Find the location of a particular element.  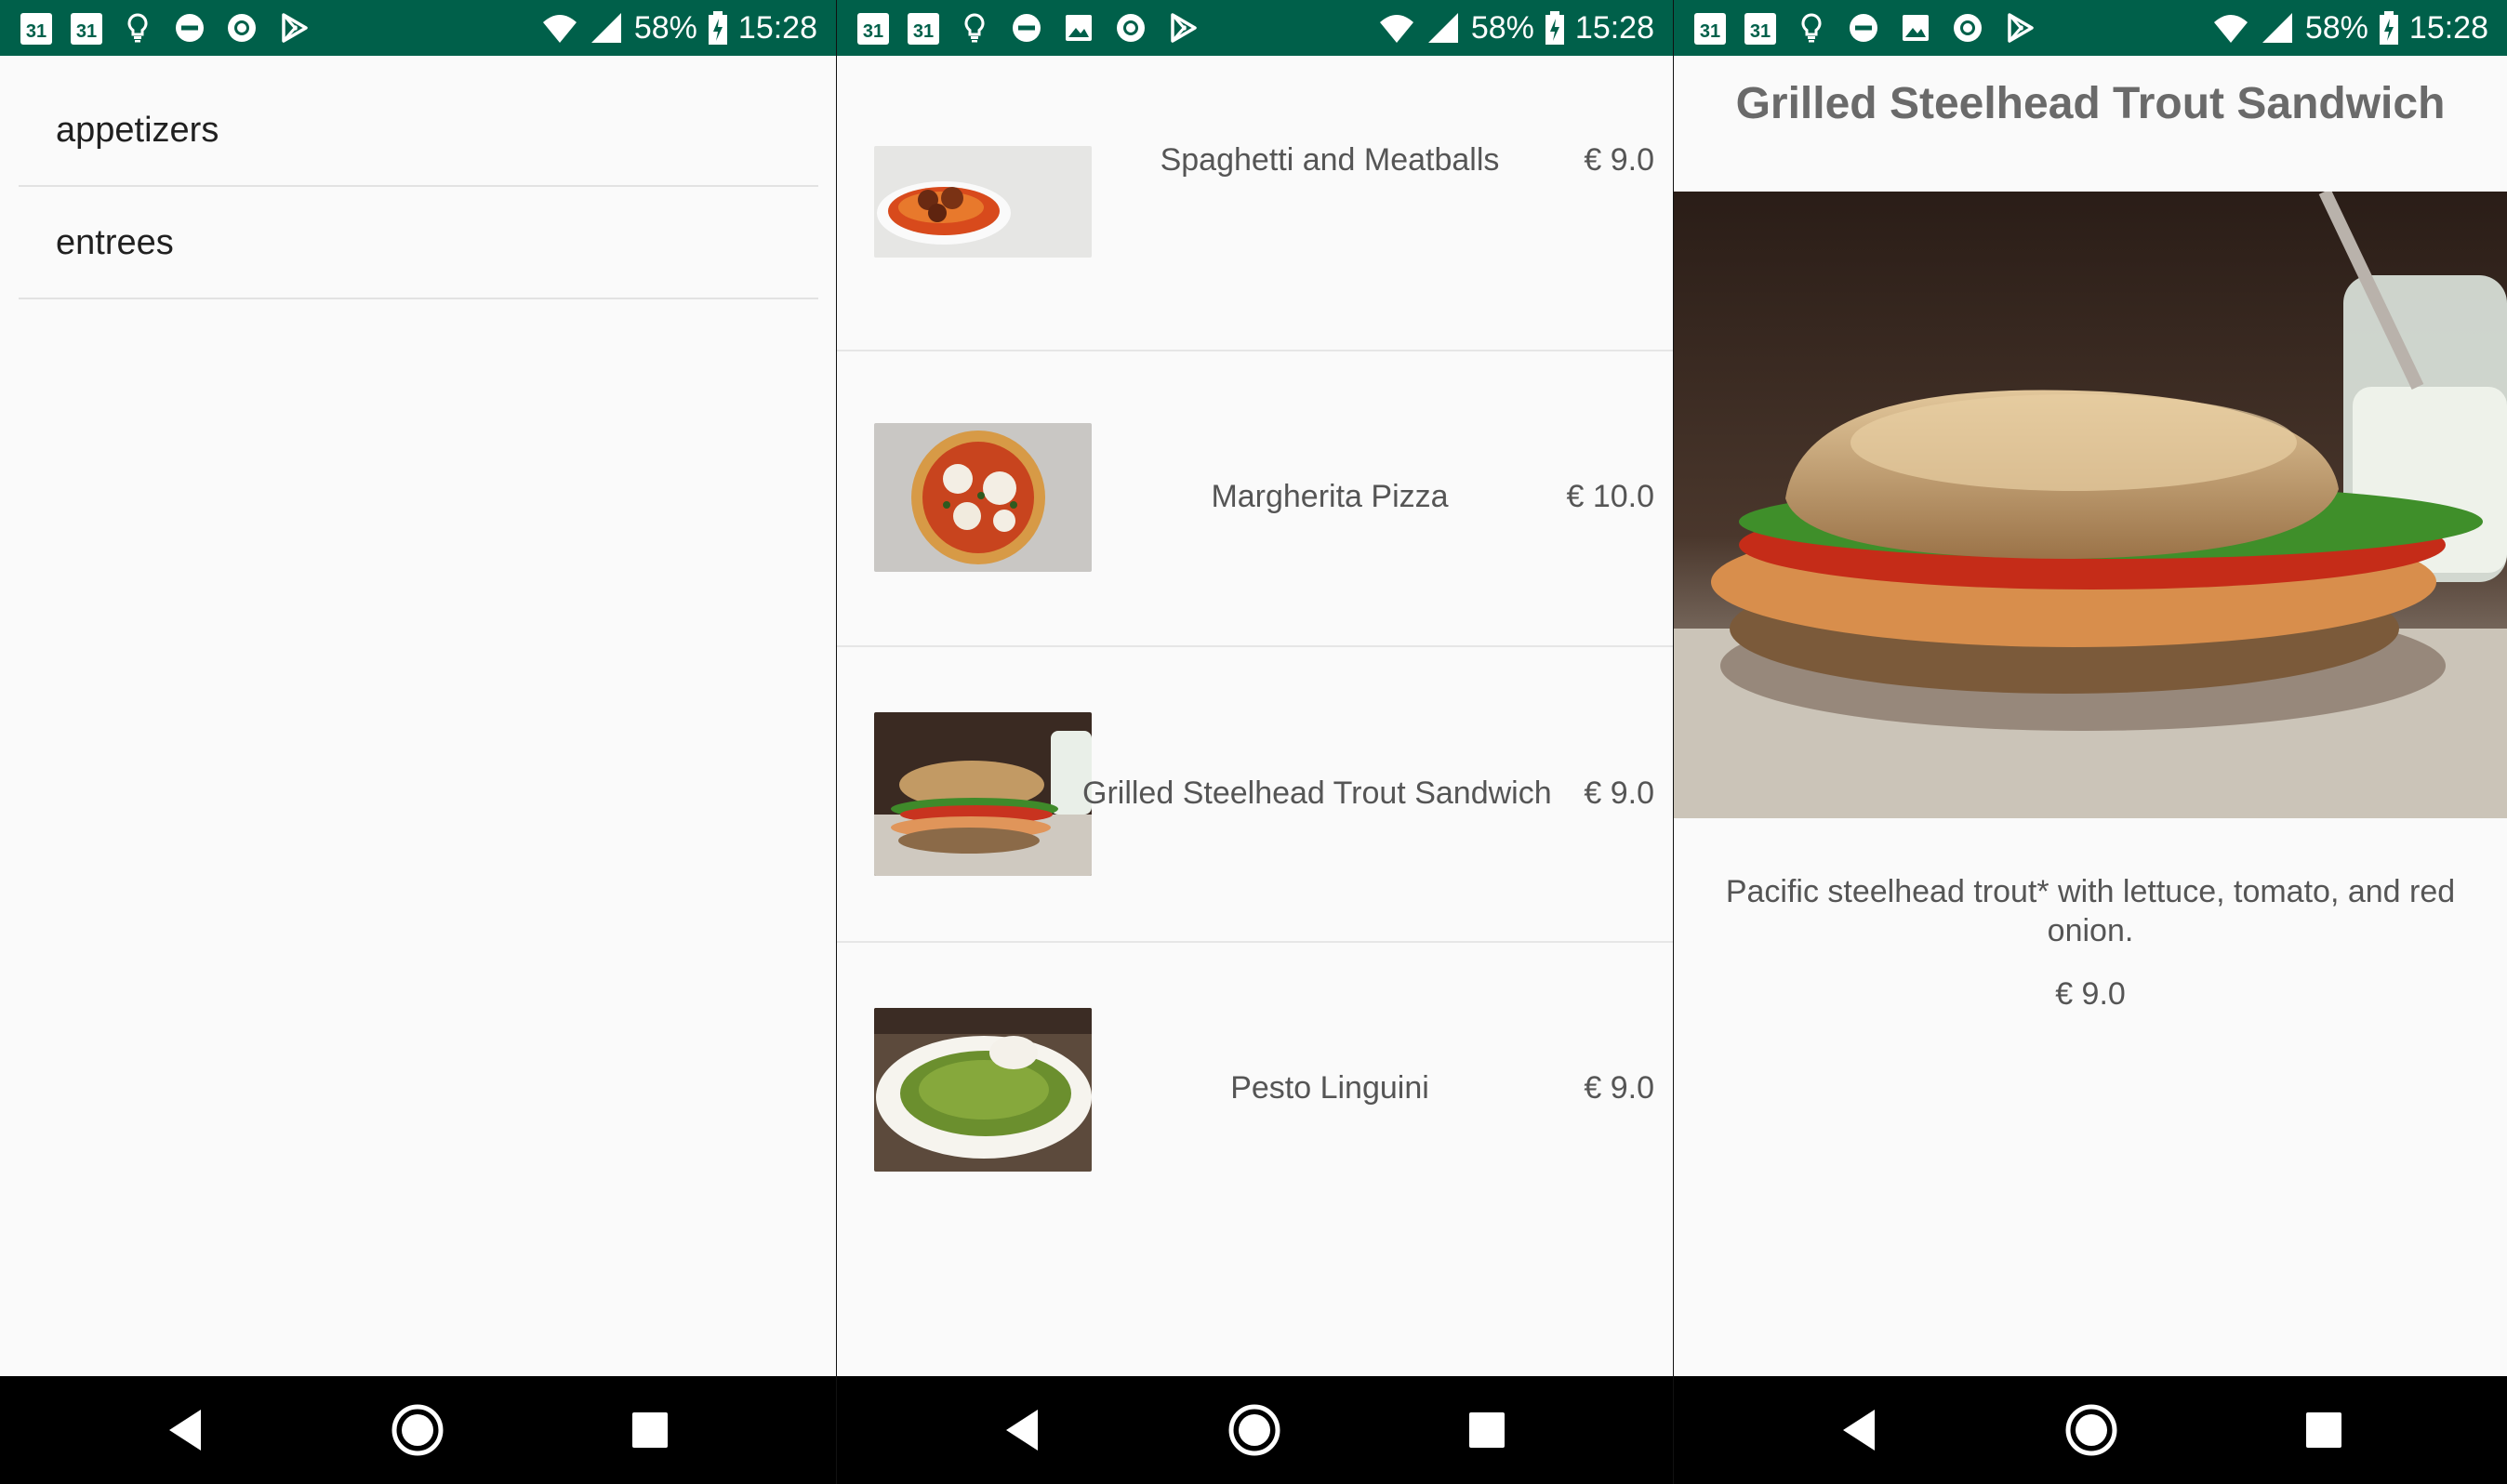

menu-item-spaghetti: Spaghetti and Meatballs € 9.0 is located at coordinates (1255, 203).